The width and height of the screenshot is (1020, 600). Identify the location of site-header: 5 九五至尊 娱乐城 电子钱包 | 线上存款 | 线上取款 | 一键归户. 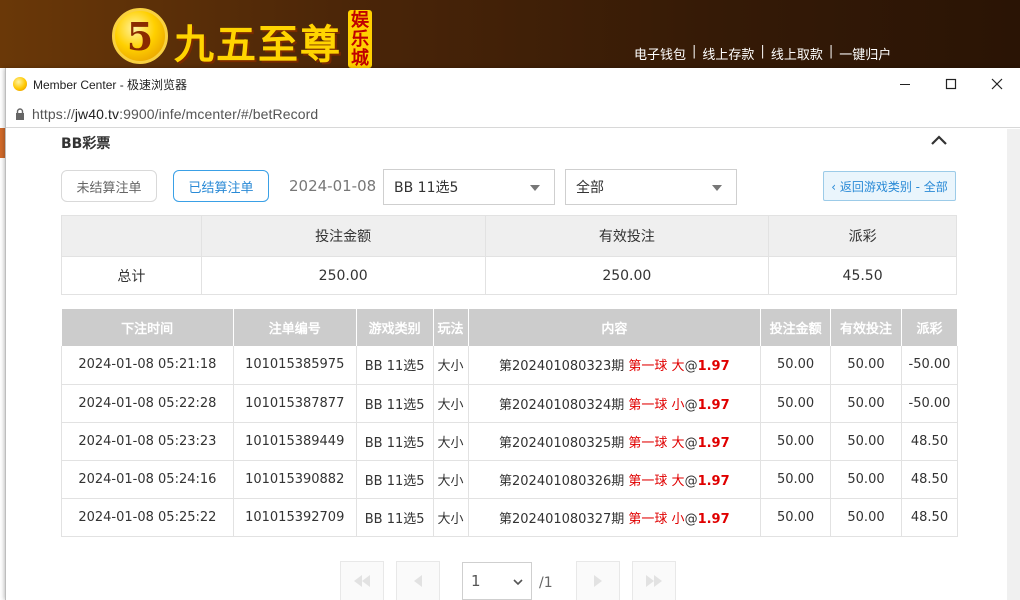
(510, 34).